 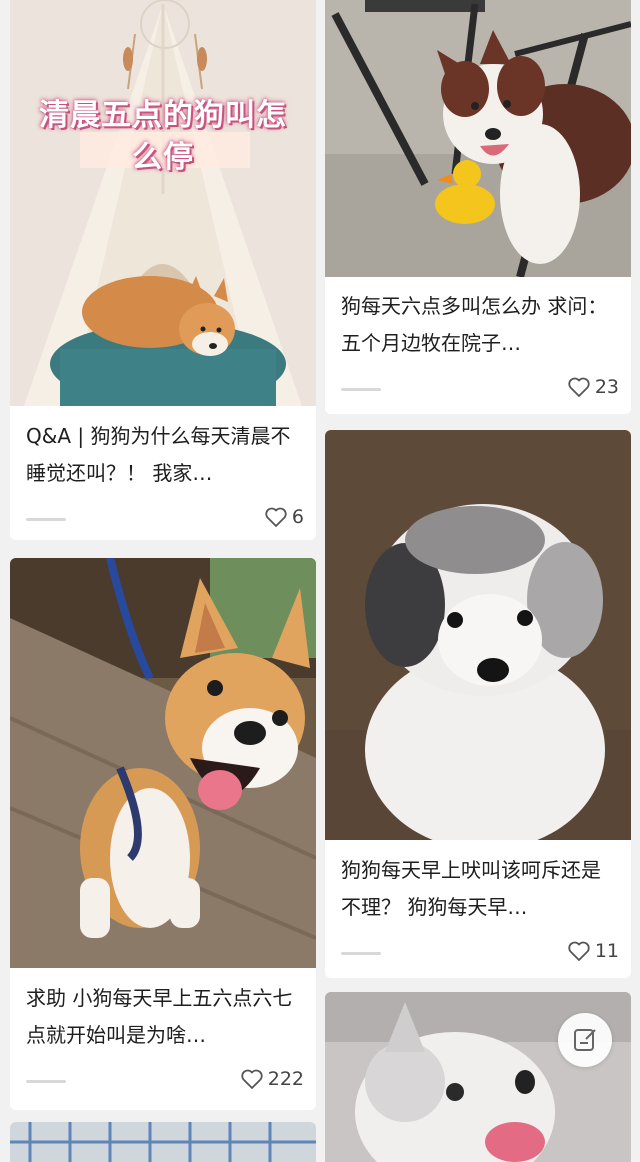 I want to click on like-count: 222, so click(x=285, y=1079).